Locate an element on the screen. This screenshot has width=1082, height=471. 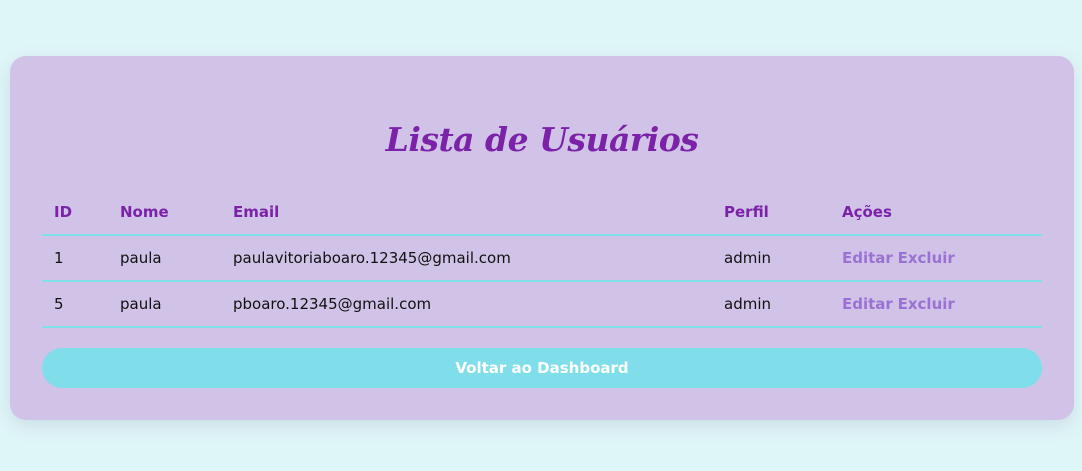
header-id: ID is located at coordinates (75, 213).